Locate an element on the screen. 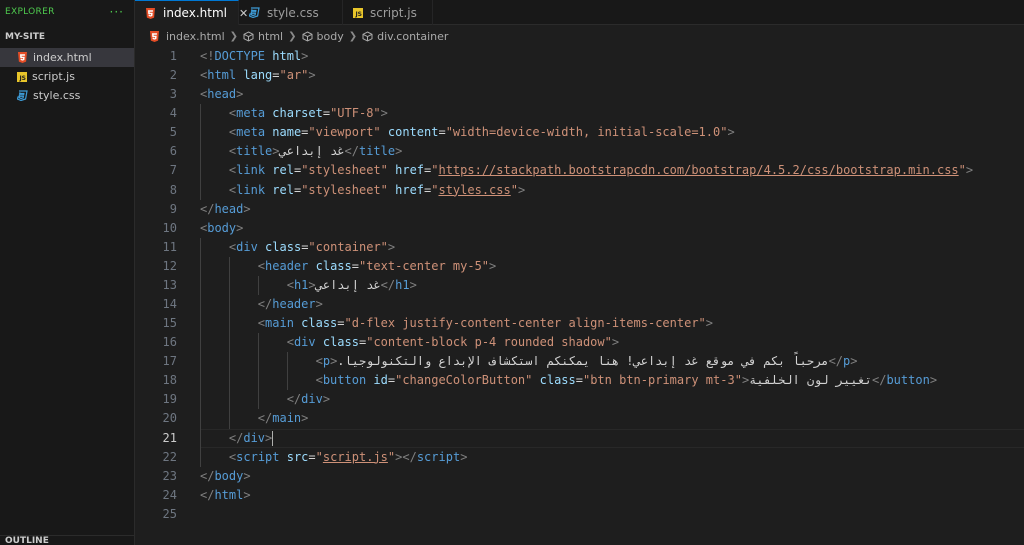 Image resolution: width=1024 pixels, height=545 pixels. code-line: 13 <h1>غد إبداعي</h1> is located at coordinates (579, 285).